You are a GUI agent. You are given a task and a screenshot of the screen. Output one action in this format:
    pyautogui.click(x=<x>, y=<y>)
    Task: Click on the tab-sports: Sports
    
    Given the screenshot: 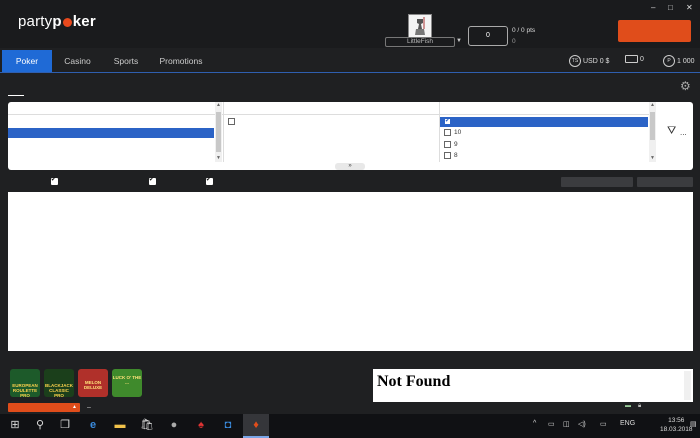 What is the action you would take?
    pyautogui.click(x=126, y=61)
    